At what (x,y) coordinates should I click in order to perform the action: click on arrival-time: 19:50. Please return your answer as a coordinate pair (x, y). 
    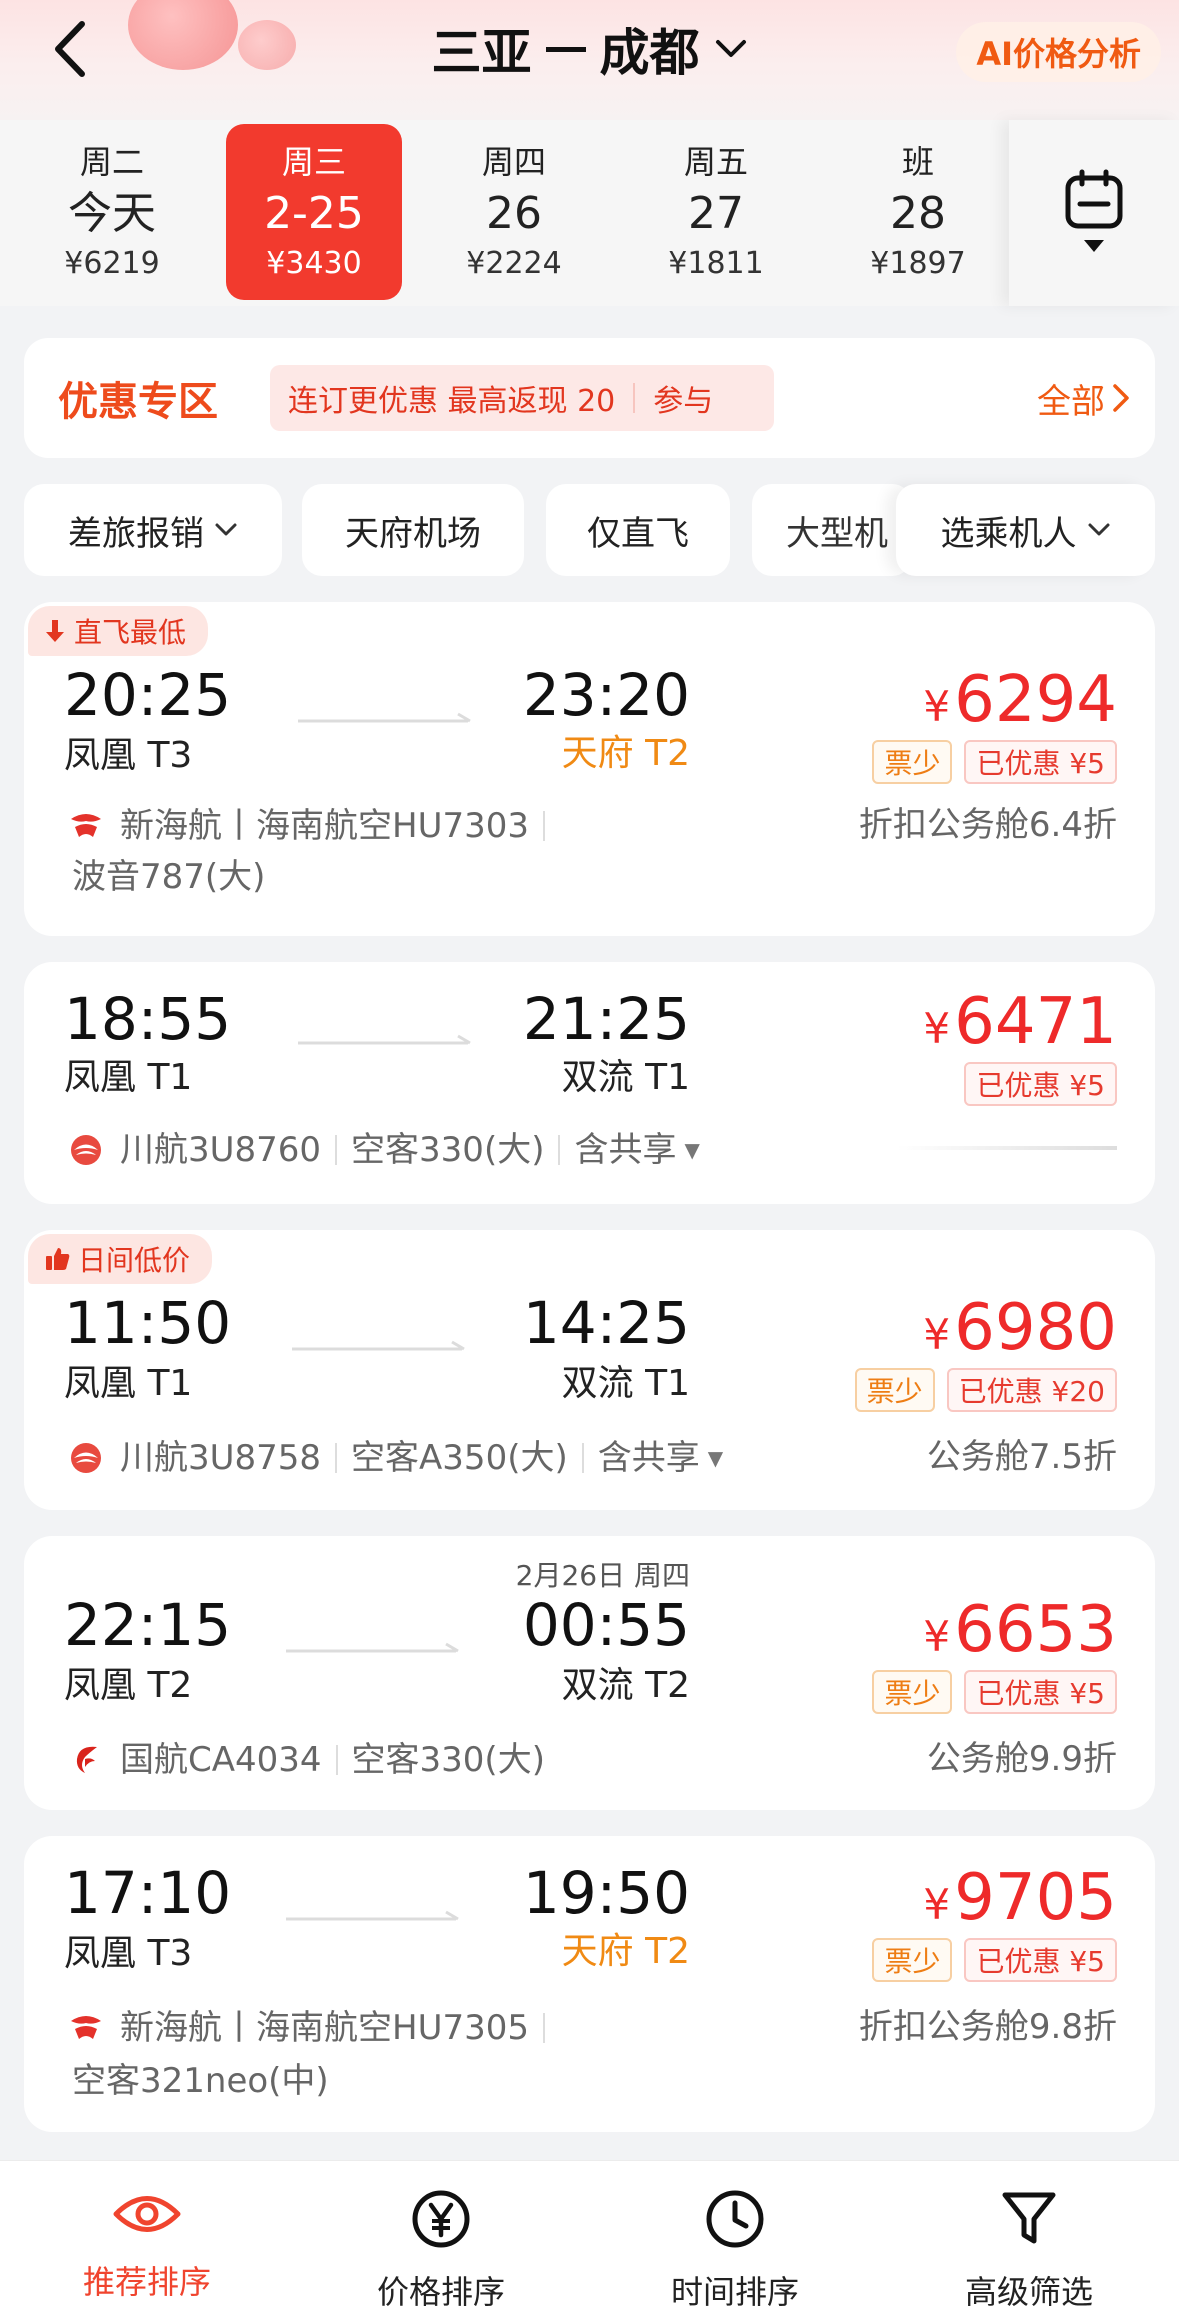
    Looking at the image, I should click on (606, 1893).